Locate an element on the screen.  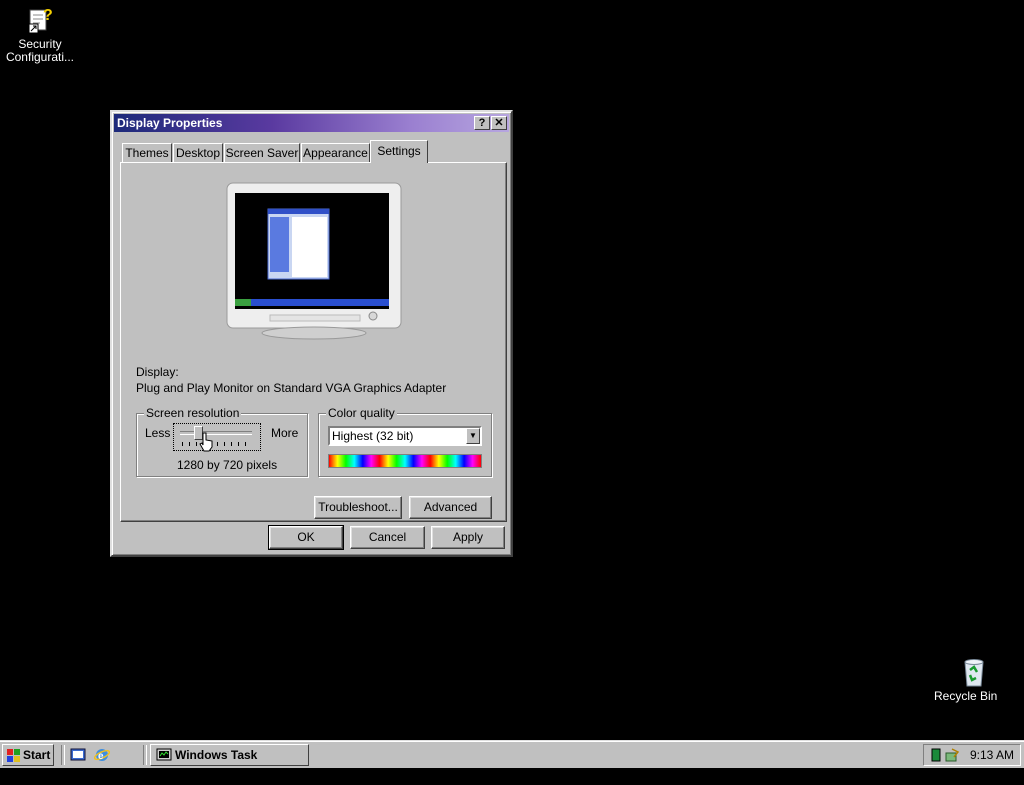
close-button: ✕ is located at coordinates (499, 123).